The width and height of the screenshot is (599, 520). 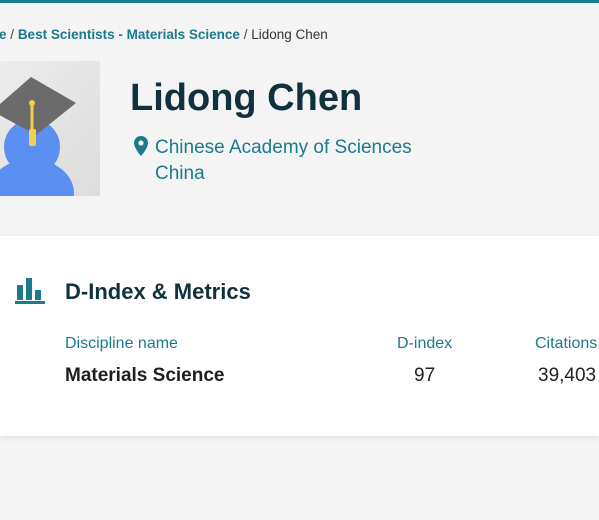 I want to click on citations-value: 39,403, so click(x=567, y=375).